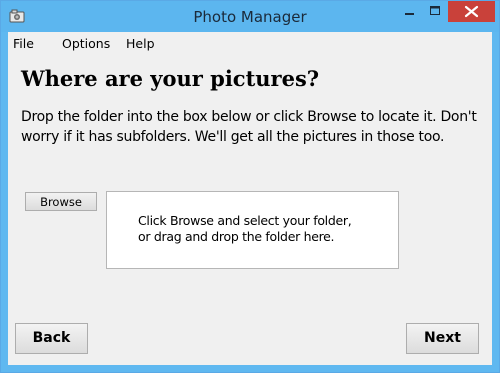 This screenshot has width=500, height=373. Describe the element at coordinates (236, 236) in the screenshot. I see `drop-hint-line-2: or drag and drop the folder here.` at that location.